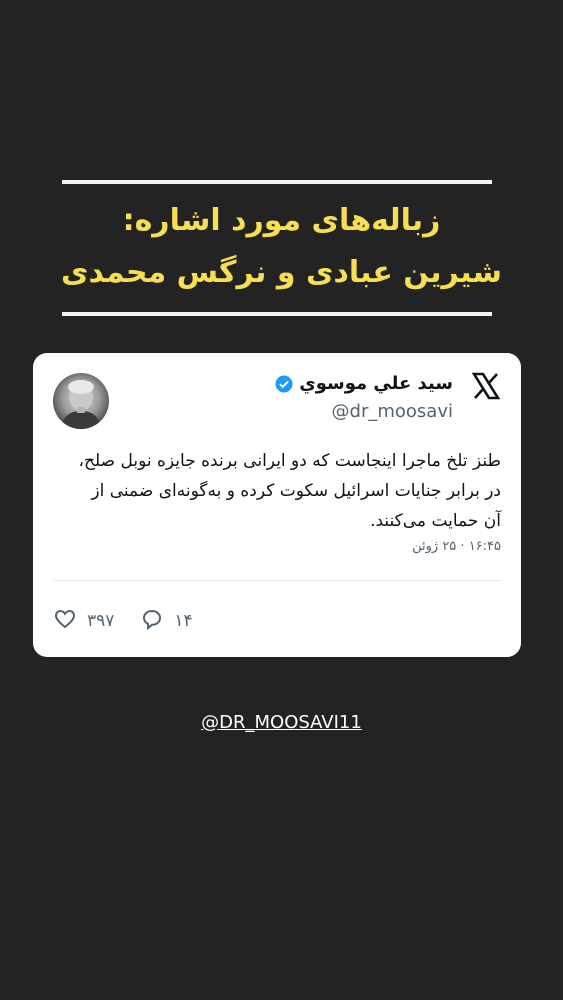 The width and height of the screenshot is (563, 1000). I want to click on heart-icon, so click(65, 621).